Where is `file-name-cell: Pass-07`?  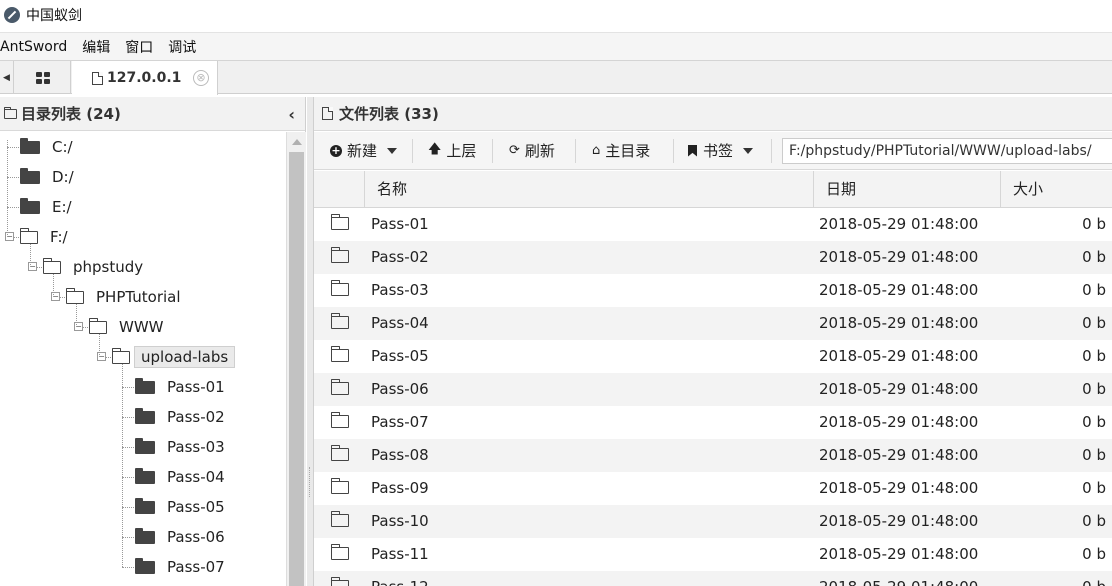 file-name-cell: Pass-07 is located at coordinates (400, 422).